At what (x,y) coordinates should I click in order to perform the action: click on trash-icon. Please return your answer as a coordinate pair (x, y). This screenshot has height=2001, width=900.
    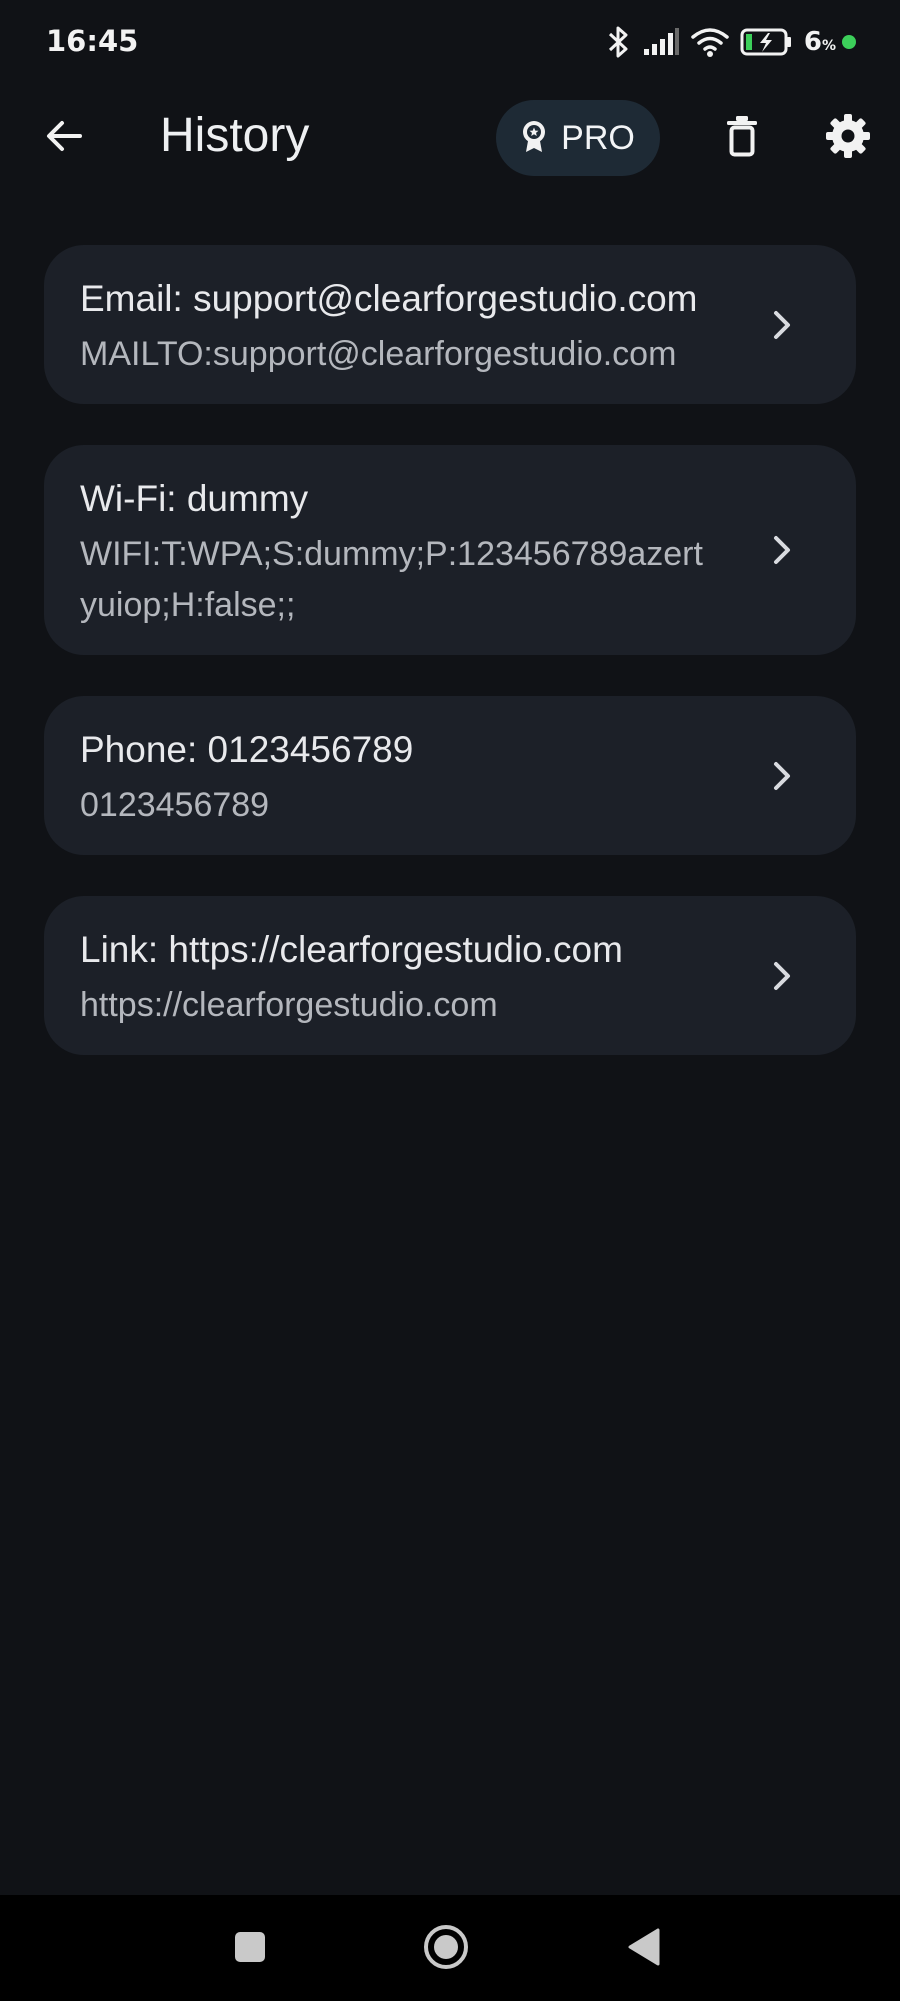
    Looking at the image, I should click on (742, 138).